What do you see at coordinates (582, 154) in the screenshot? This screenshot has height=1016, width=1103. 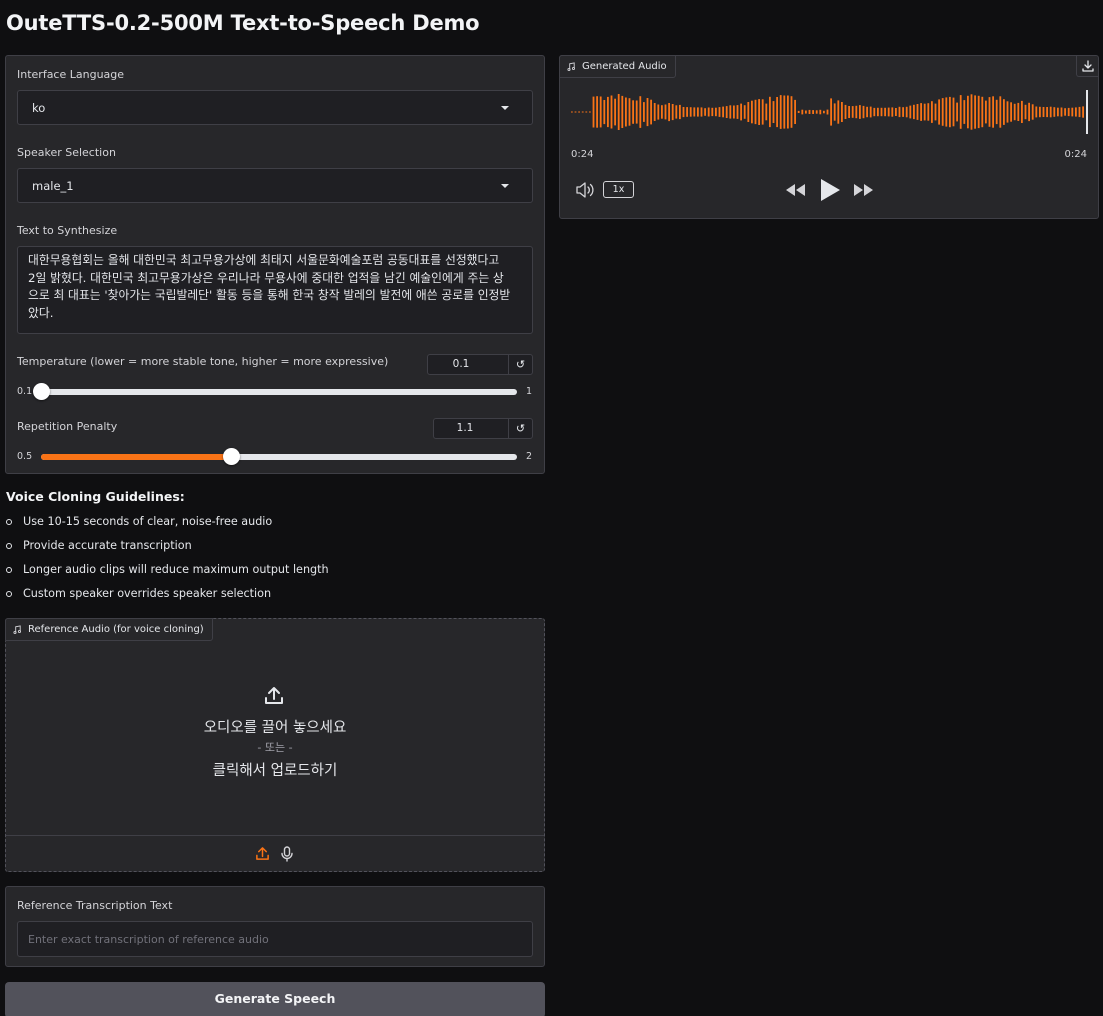 I see `current-time: 0:24` at bounding box center [582, 154].